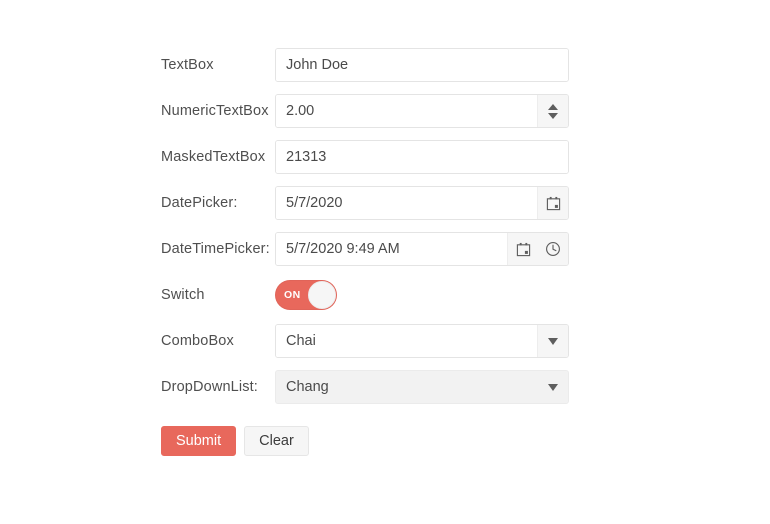 The width and height of the screenshot is (770, 524). What do you see at coordinates (197, 340) in the screenshot?
I see `label-combobox: ComboBox` at bounding box center [197, 340].